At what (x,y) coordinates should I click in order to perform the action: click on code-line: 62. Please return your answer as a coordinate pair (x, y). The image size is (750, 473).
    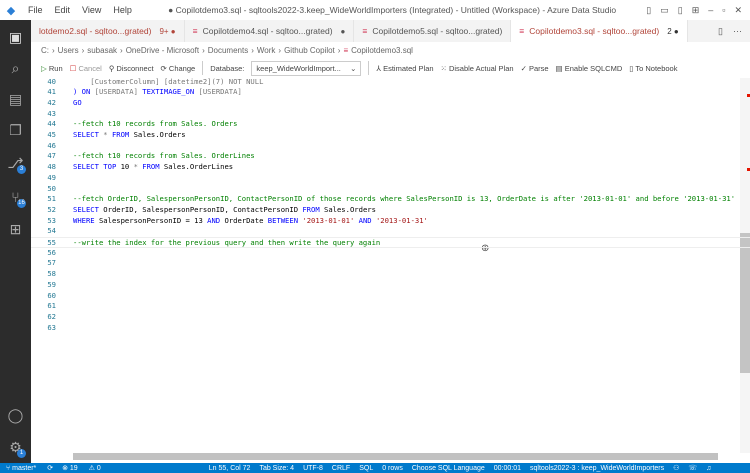
    Looking at the image, I should click on (390, 317).